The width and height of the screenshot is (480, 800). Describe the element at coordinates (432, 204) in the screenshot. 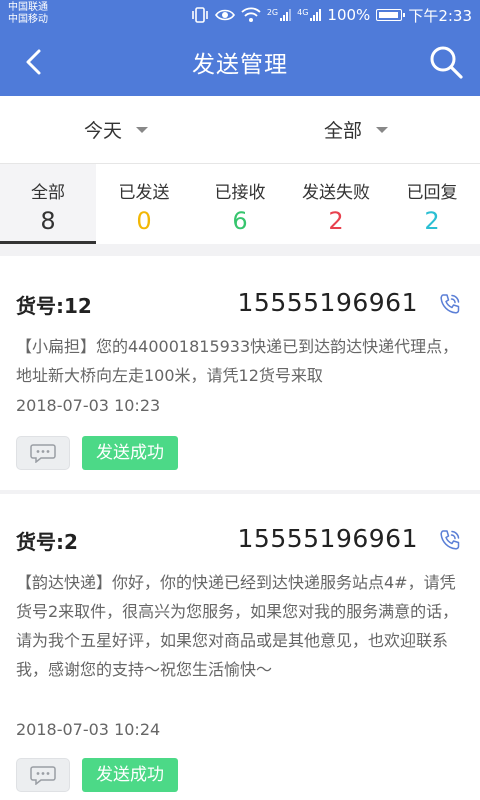

I see `tab-replied: 已回复 2` at that location.